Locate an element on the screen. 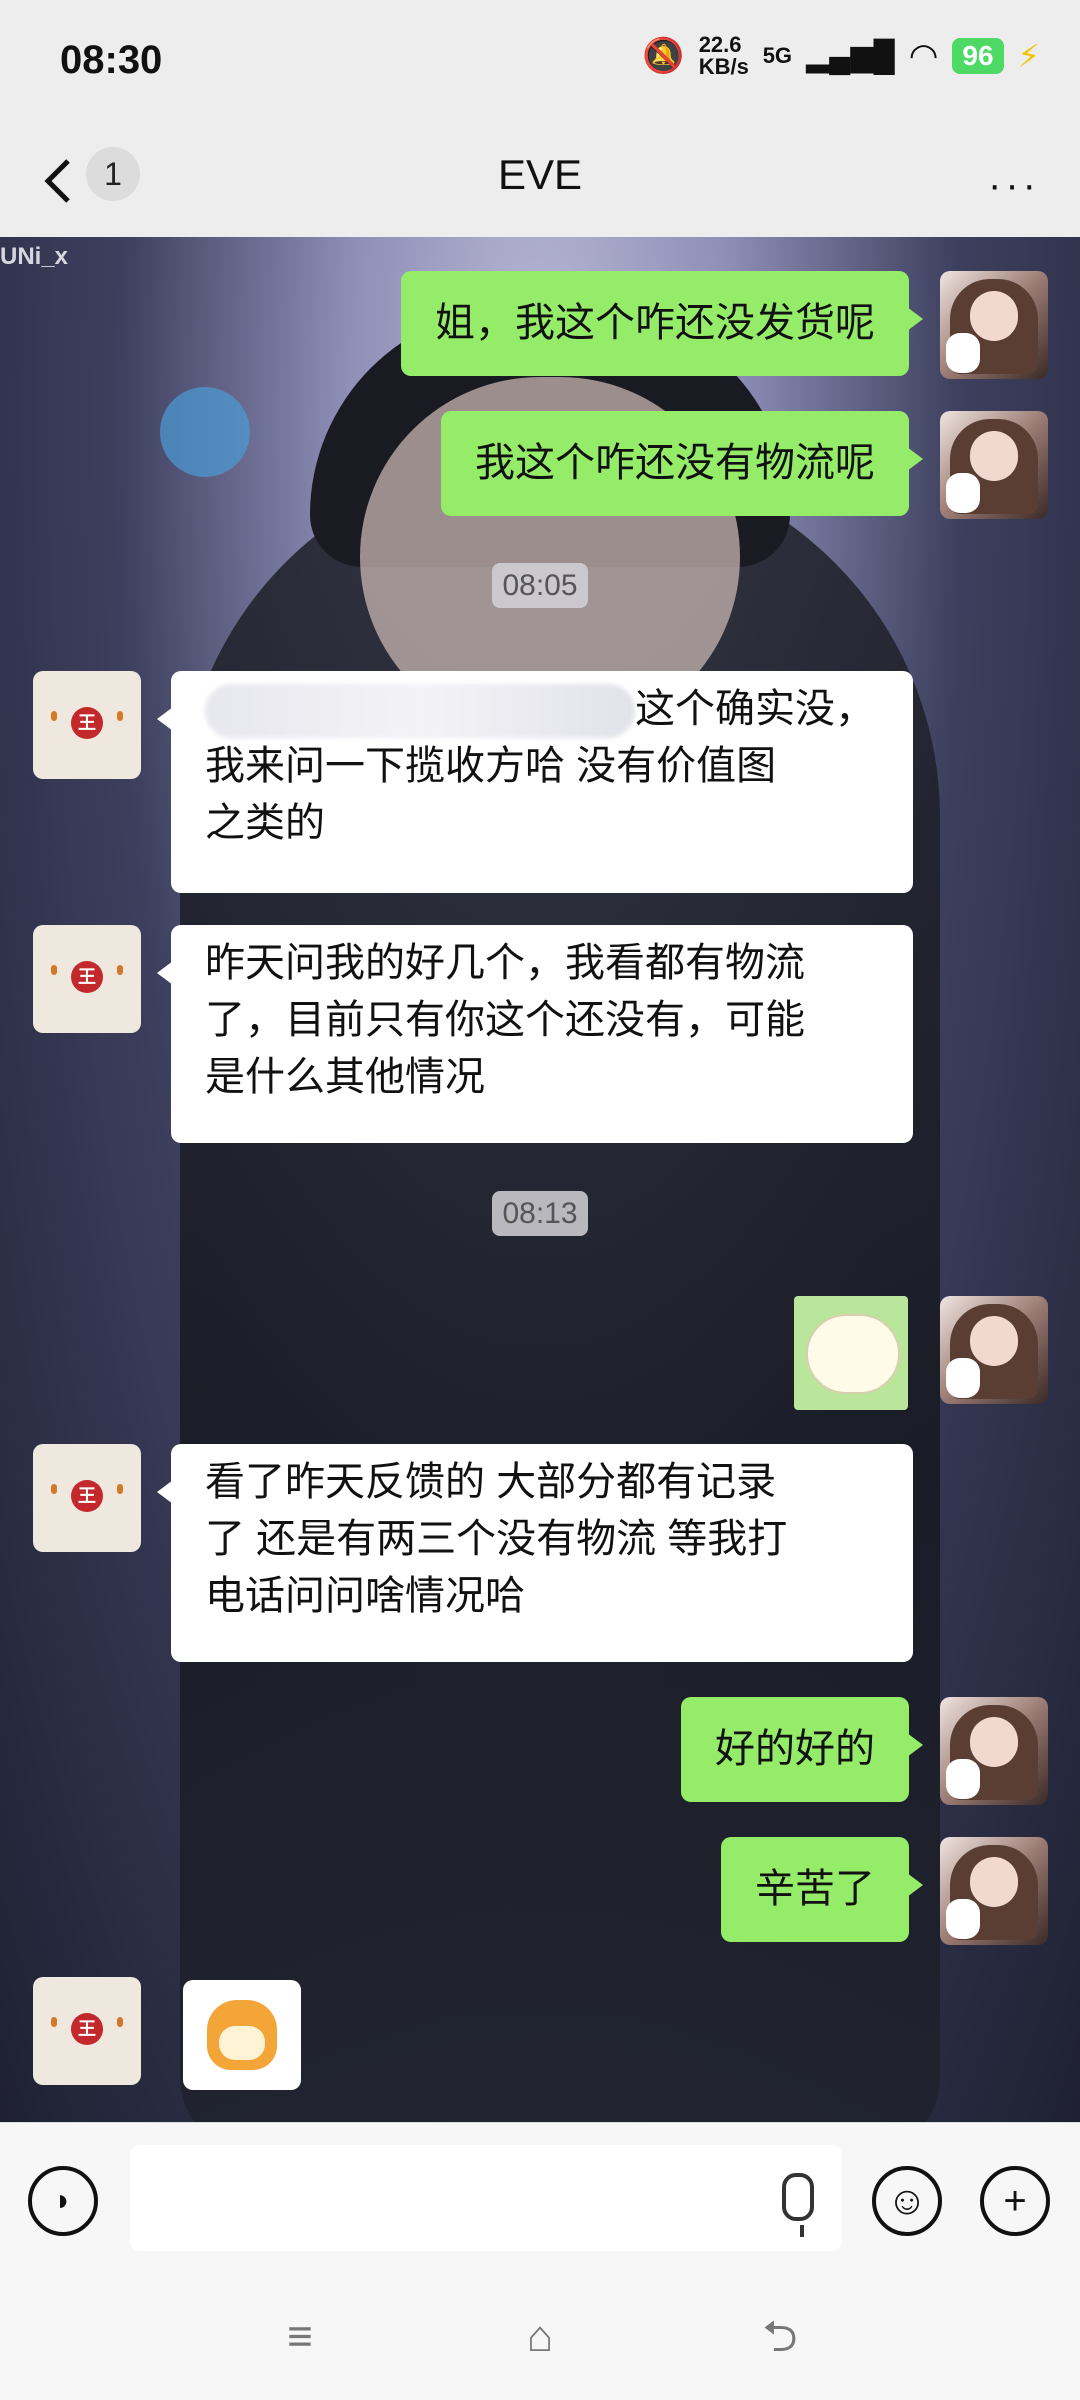 This screenshot has width=1080, height=2400. background-watermark: UNi_x is located at coordinates (34, 256).